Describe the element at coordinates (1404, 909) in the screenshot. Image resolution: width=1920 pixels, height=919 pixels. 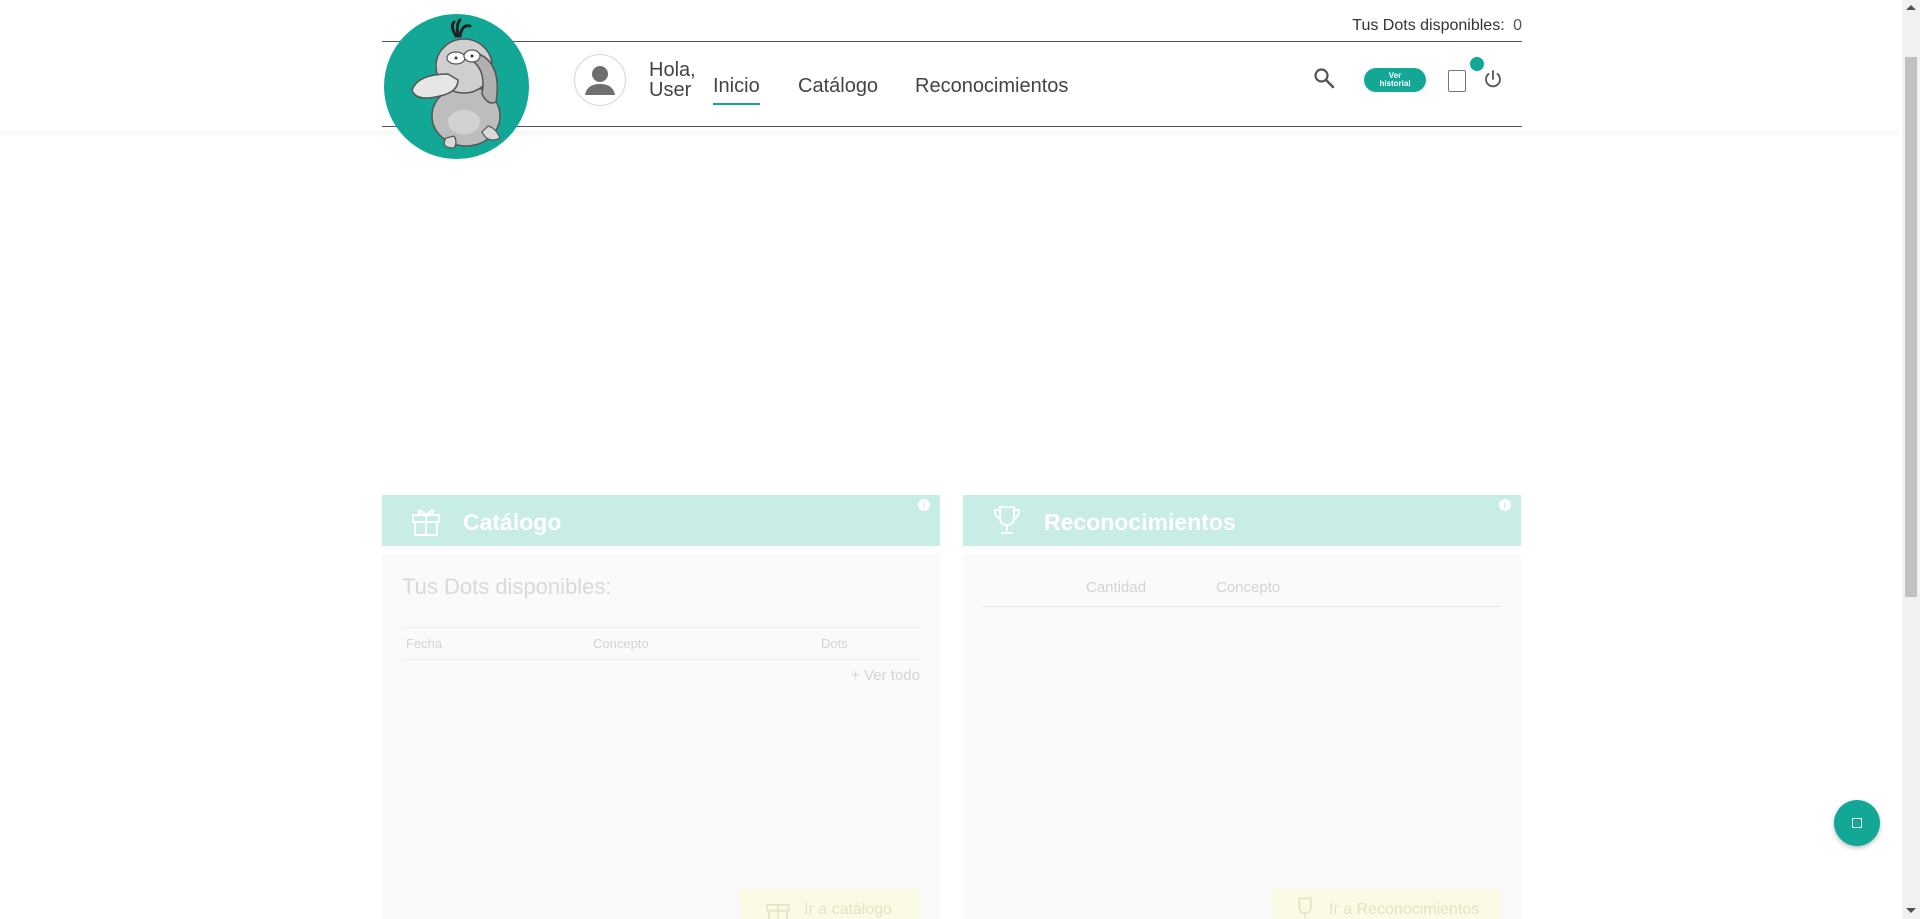
I see `go-to-recognitions-label: Ir a Reconocimientos` at that location.